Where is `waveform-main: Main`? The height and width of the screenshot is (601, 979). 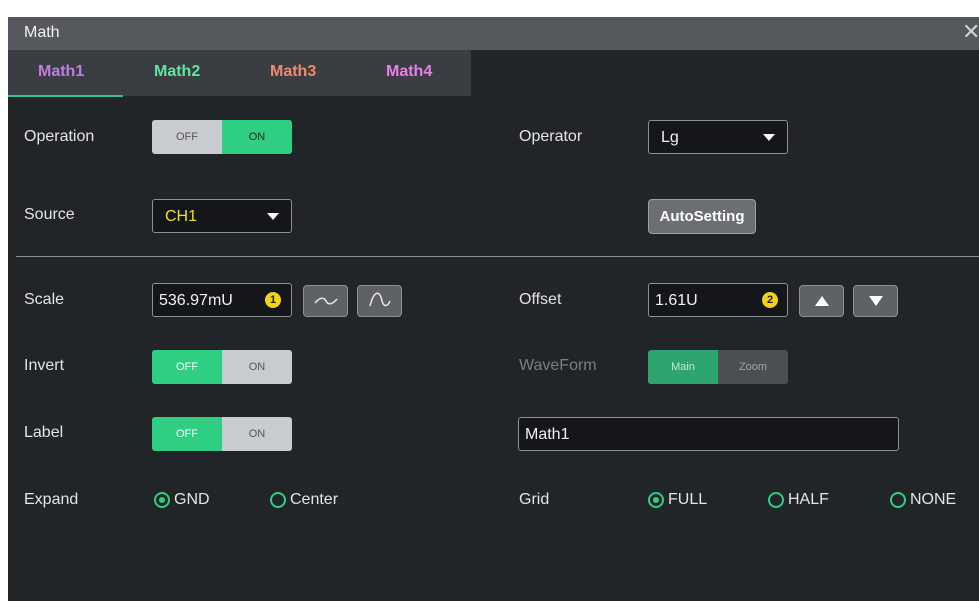 waveform-main: Main is located at coordinates (683, 367).